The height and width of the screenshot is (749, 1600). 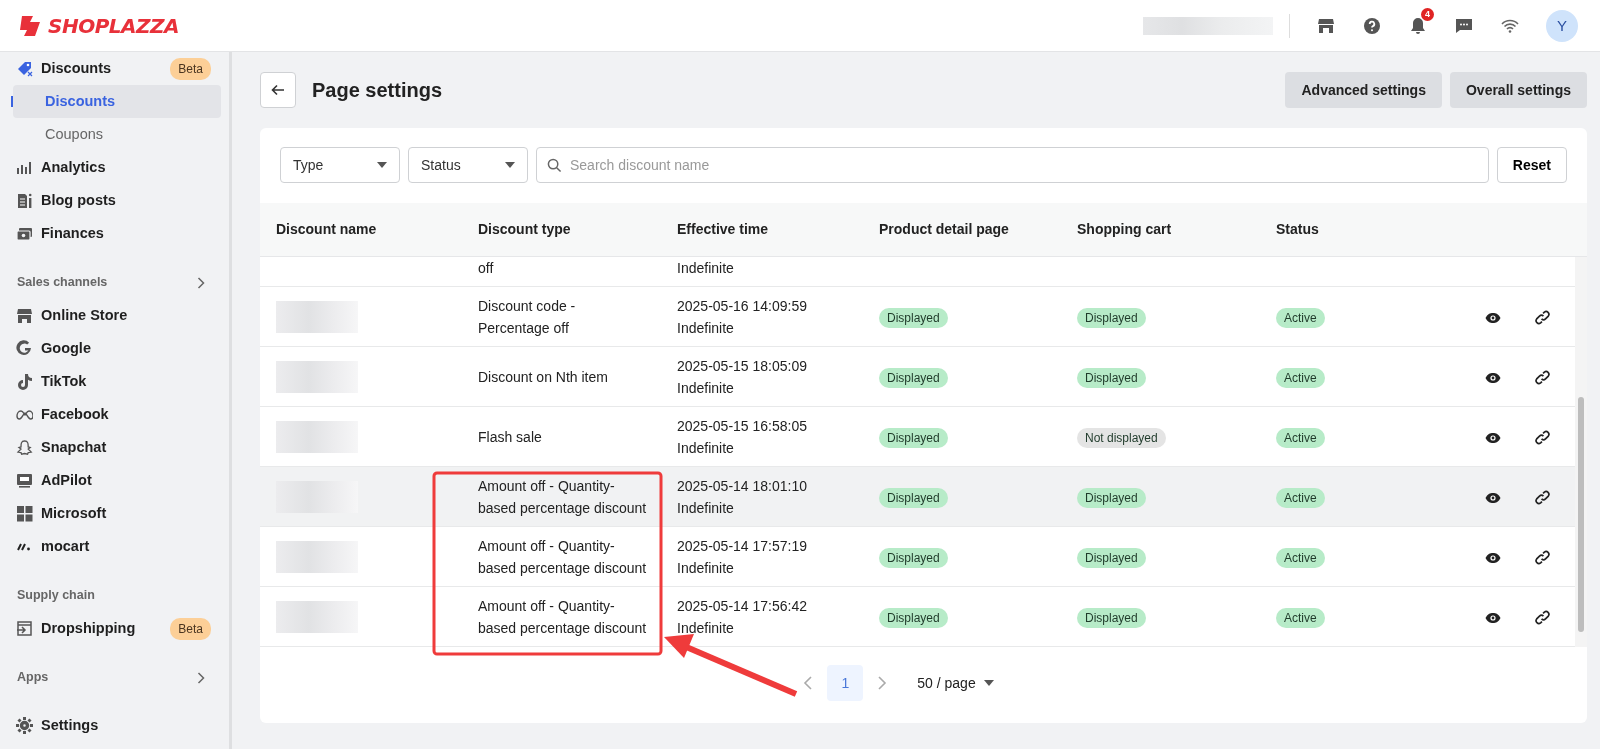 I want to click on settings-button: Overall settings, so click(x=1518, y=90).